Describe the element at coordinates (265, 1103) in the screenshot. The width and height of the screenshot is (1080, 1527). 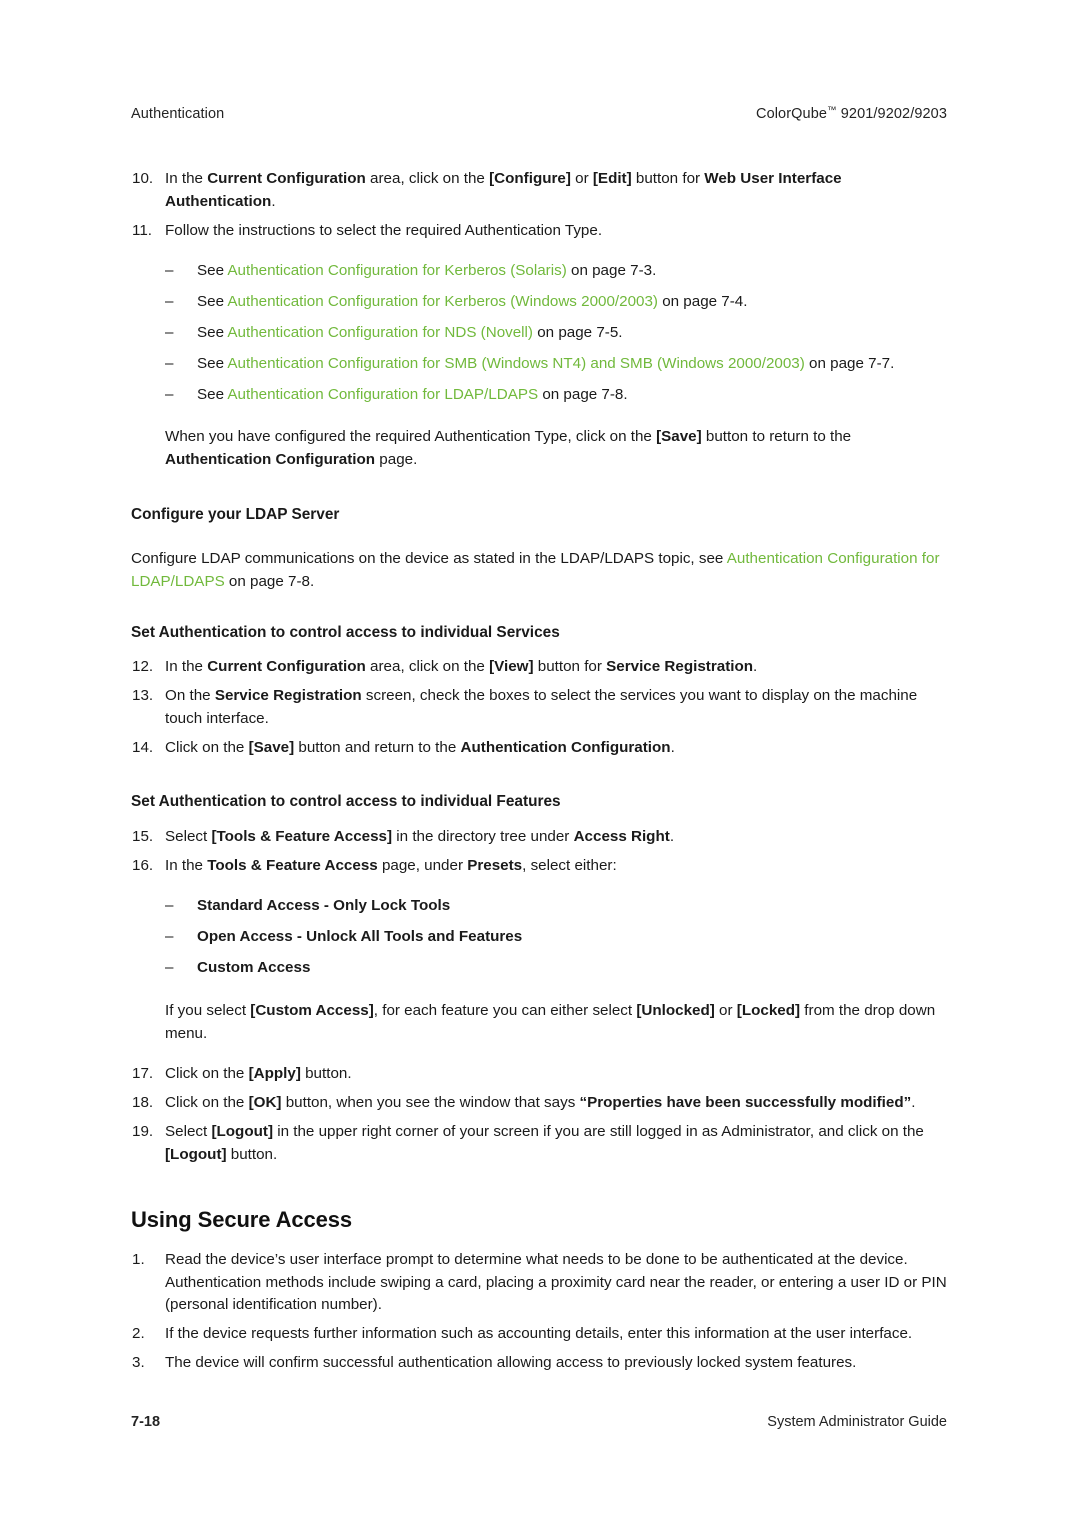
I see `emphasis-text: [OK]` at that location.